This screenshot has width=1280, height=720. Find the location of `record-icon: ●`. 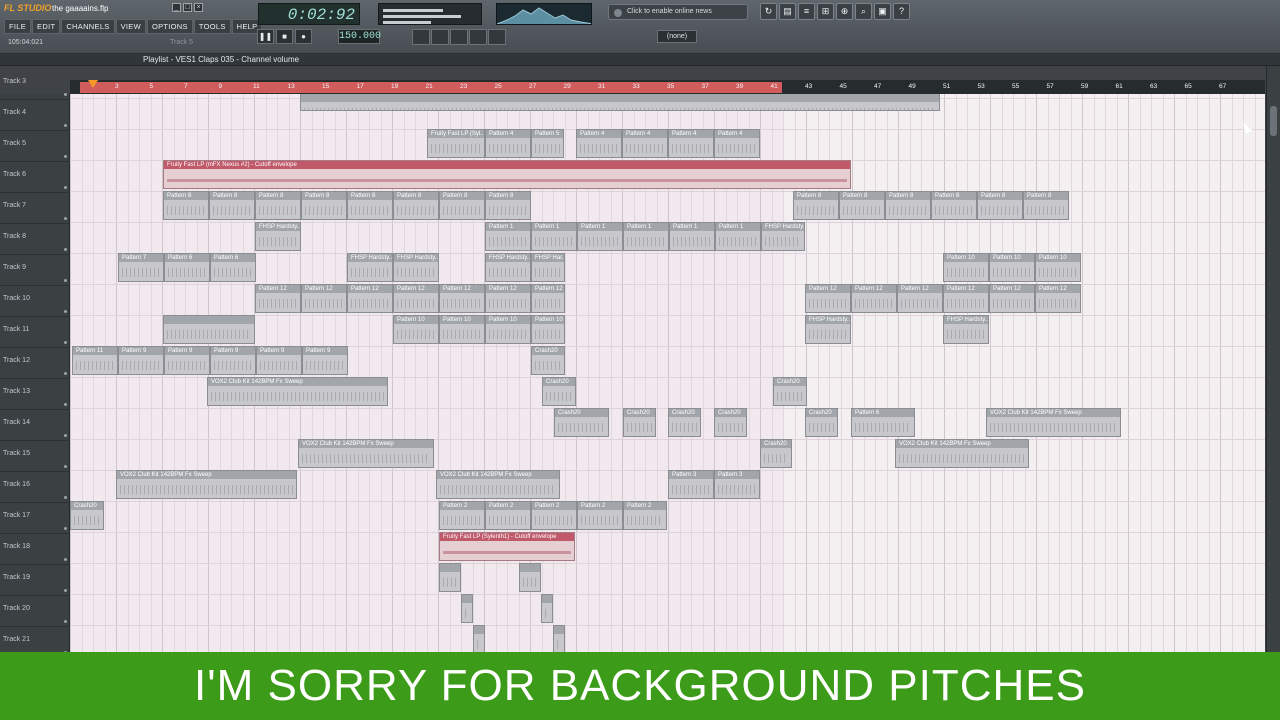

record-icon: ● is located at coordinates (303, 36).